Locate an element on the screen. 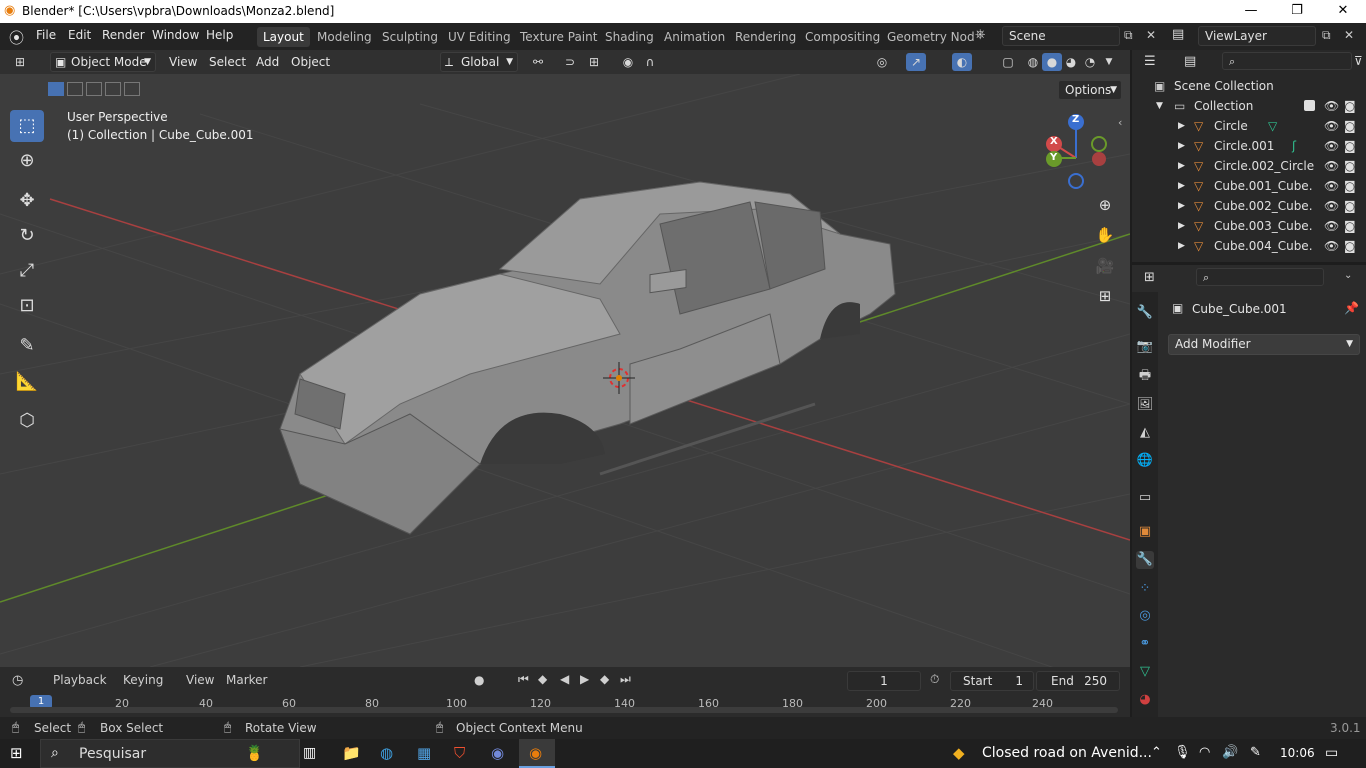  viewport-menu-select: Select is located at coordinates (227, 62).